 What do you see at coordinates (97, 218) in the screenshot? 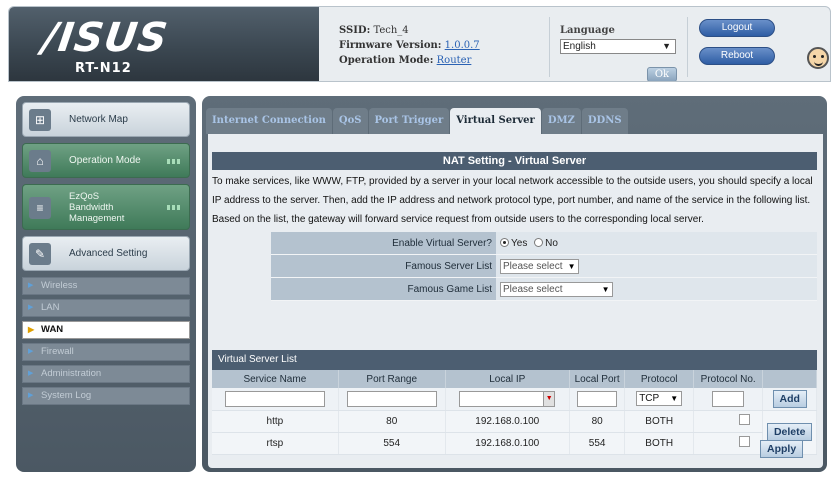
I see `label-line: Management` at bounding box center [97, 218].